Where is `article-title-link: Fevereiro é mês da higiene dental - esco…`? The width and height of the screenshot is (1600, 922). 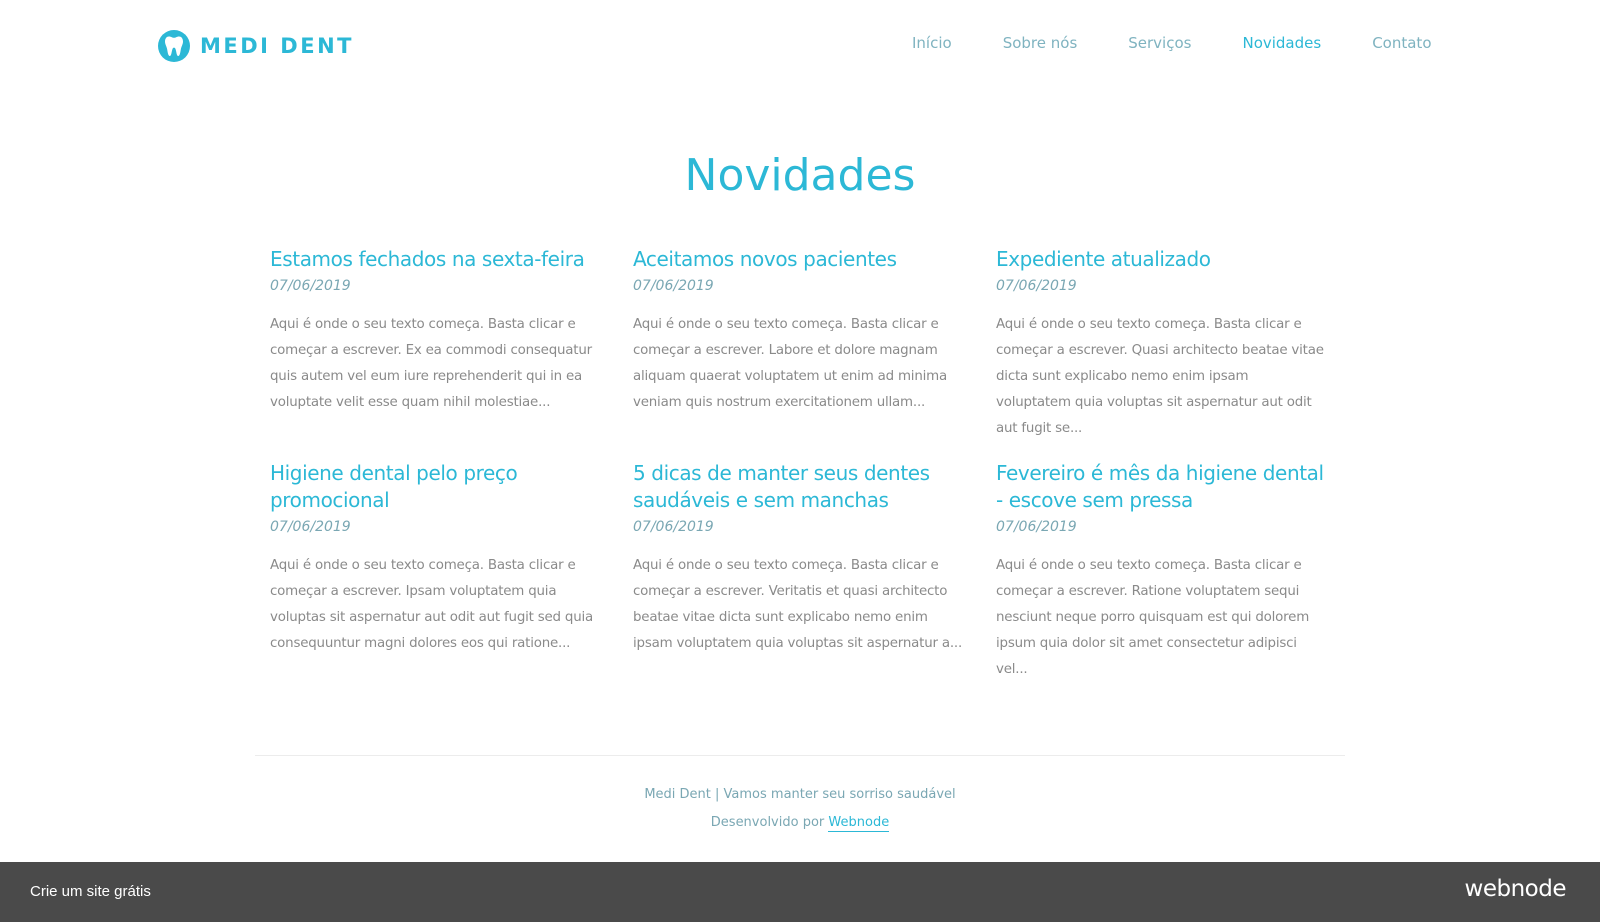 article-title-link: Fevereiro é mês da higiene dental - esco… is located at coordinates (1161, 487).